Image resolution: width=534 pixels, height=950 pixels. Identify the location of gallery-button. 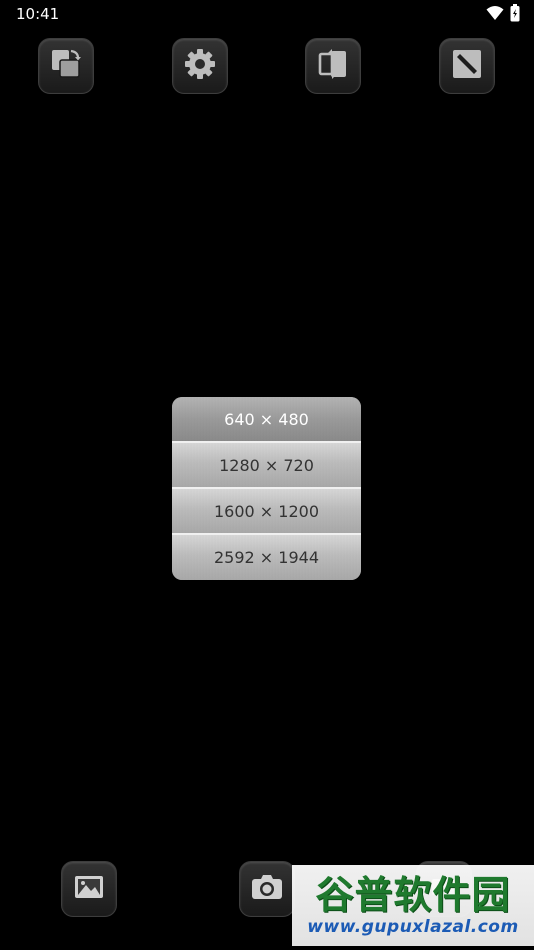
(89, 889).